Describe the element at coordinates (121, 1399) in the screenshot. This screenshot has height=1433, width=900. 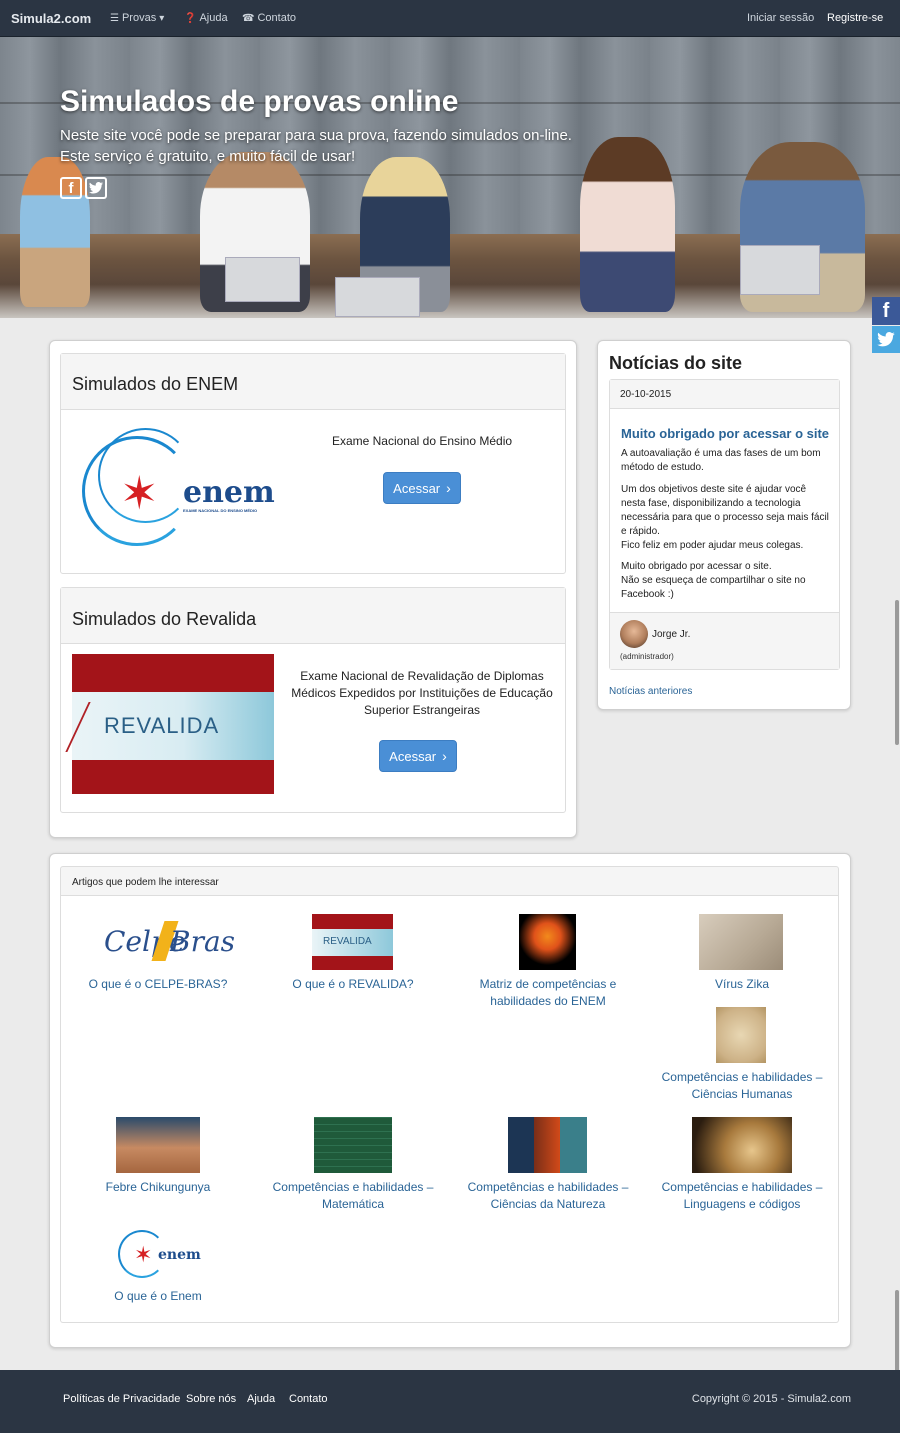
I see `footer-privacy-link: Políticas de Privacidade` at that location.